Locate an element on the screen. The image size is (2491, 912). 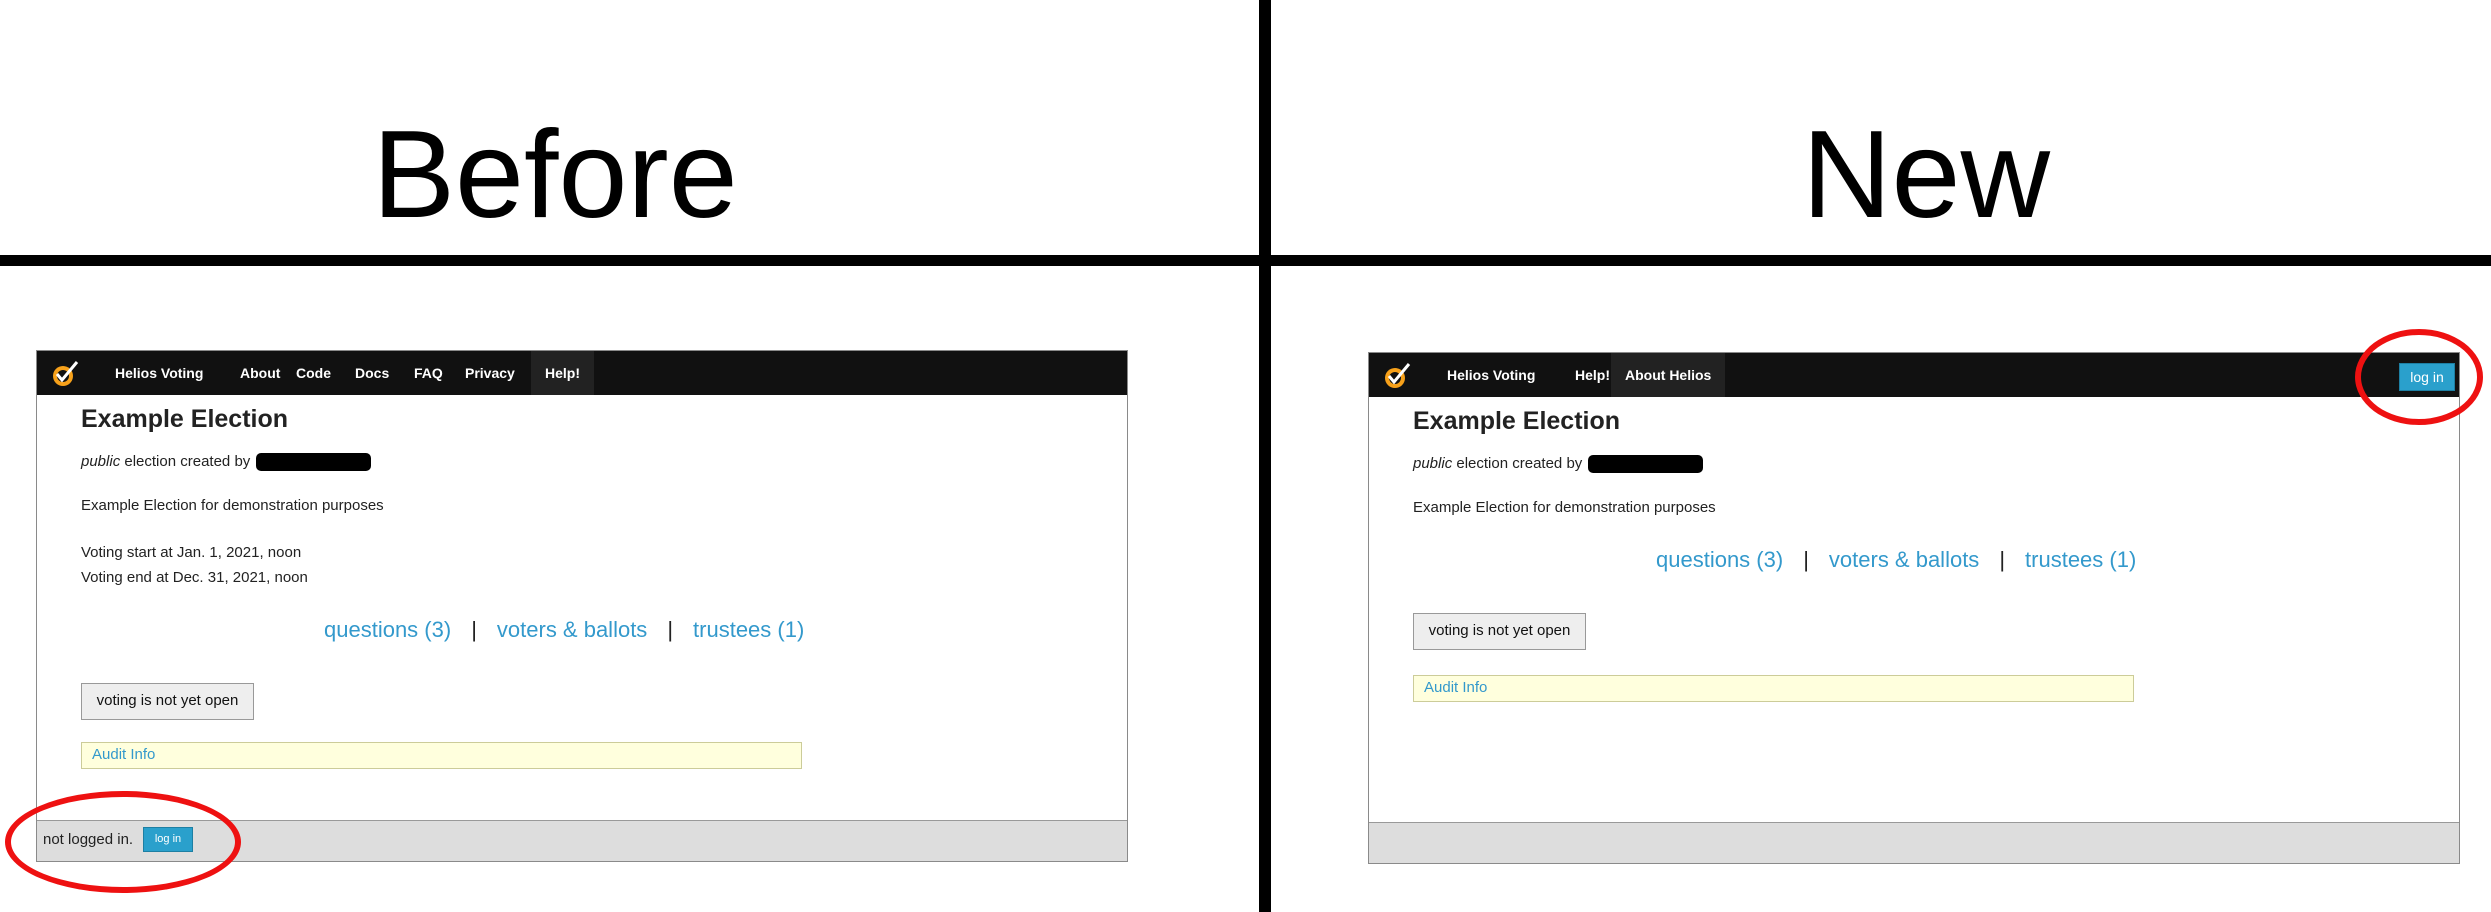
voting-start: Voting start at Jan. 1, 2021, noon is located at coordinates (191, 552).